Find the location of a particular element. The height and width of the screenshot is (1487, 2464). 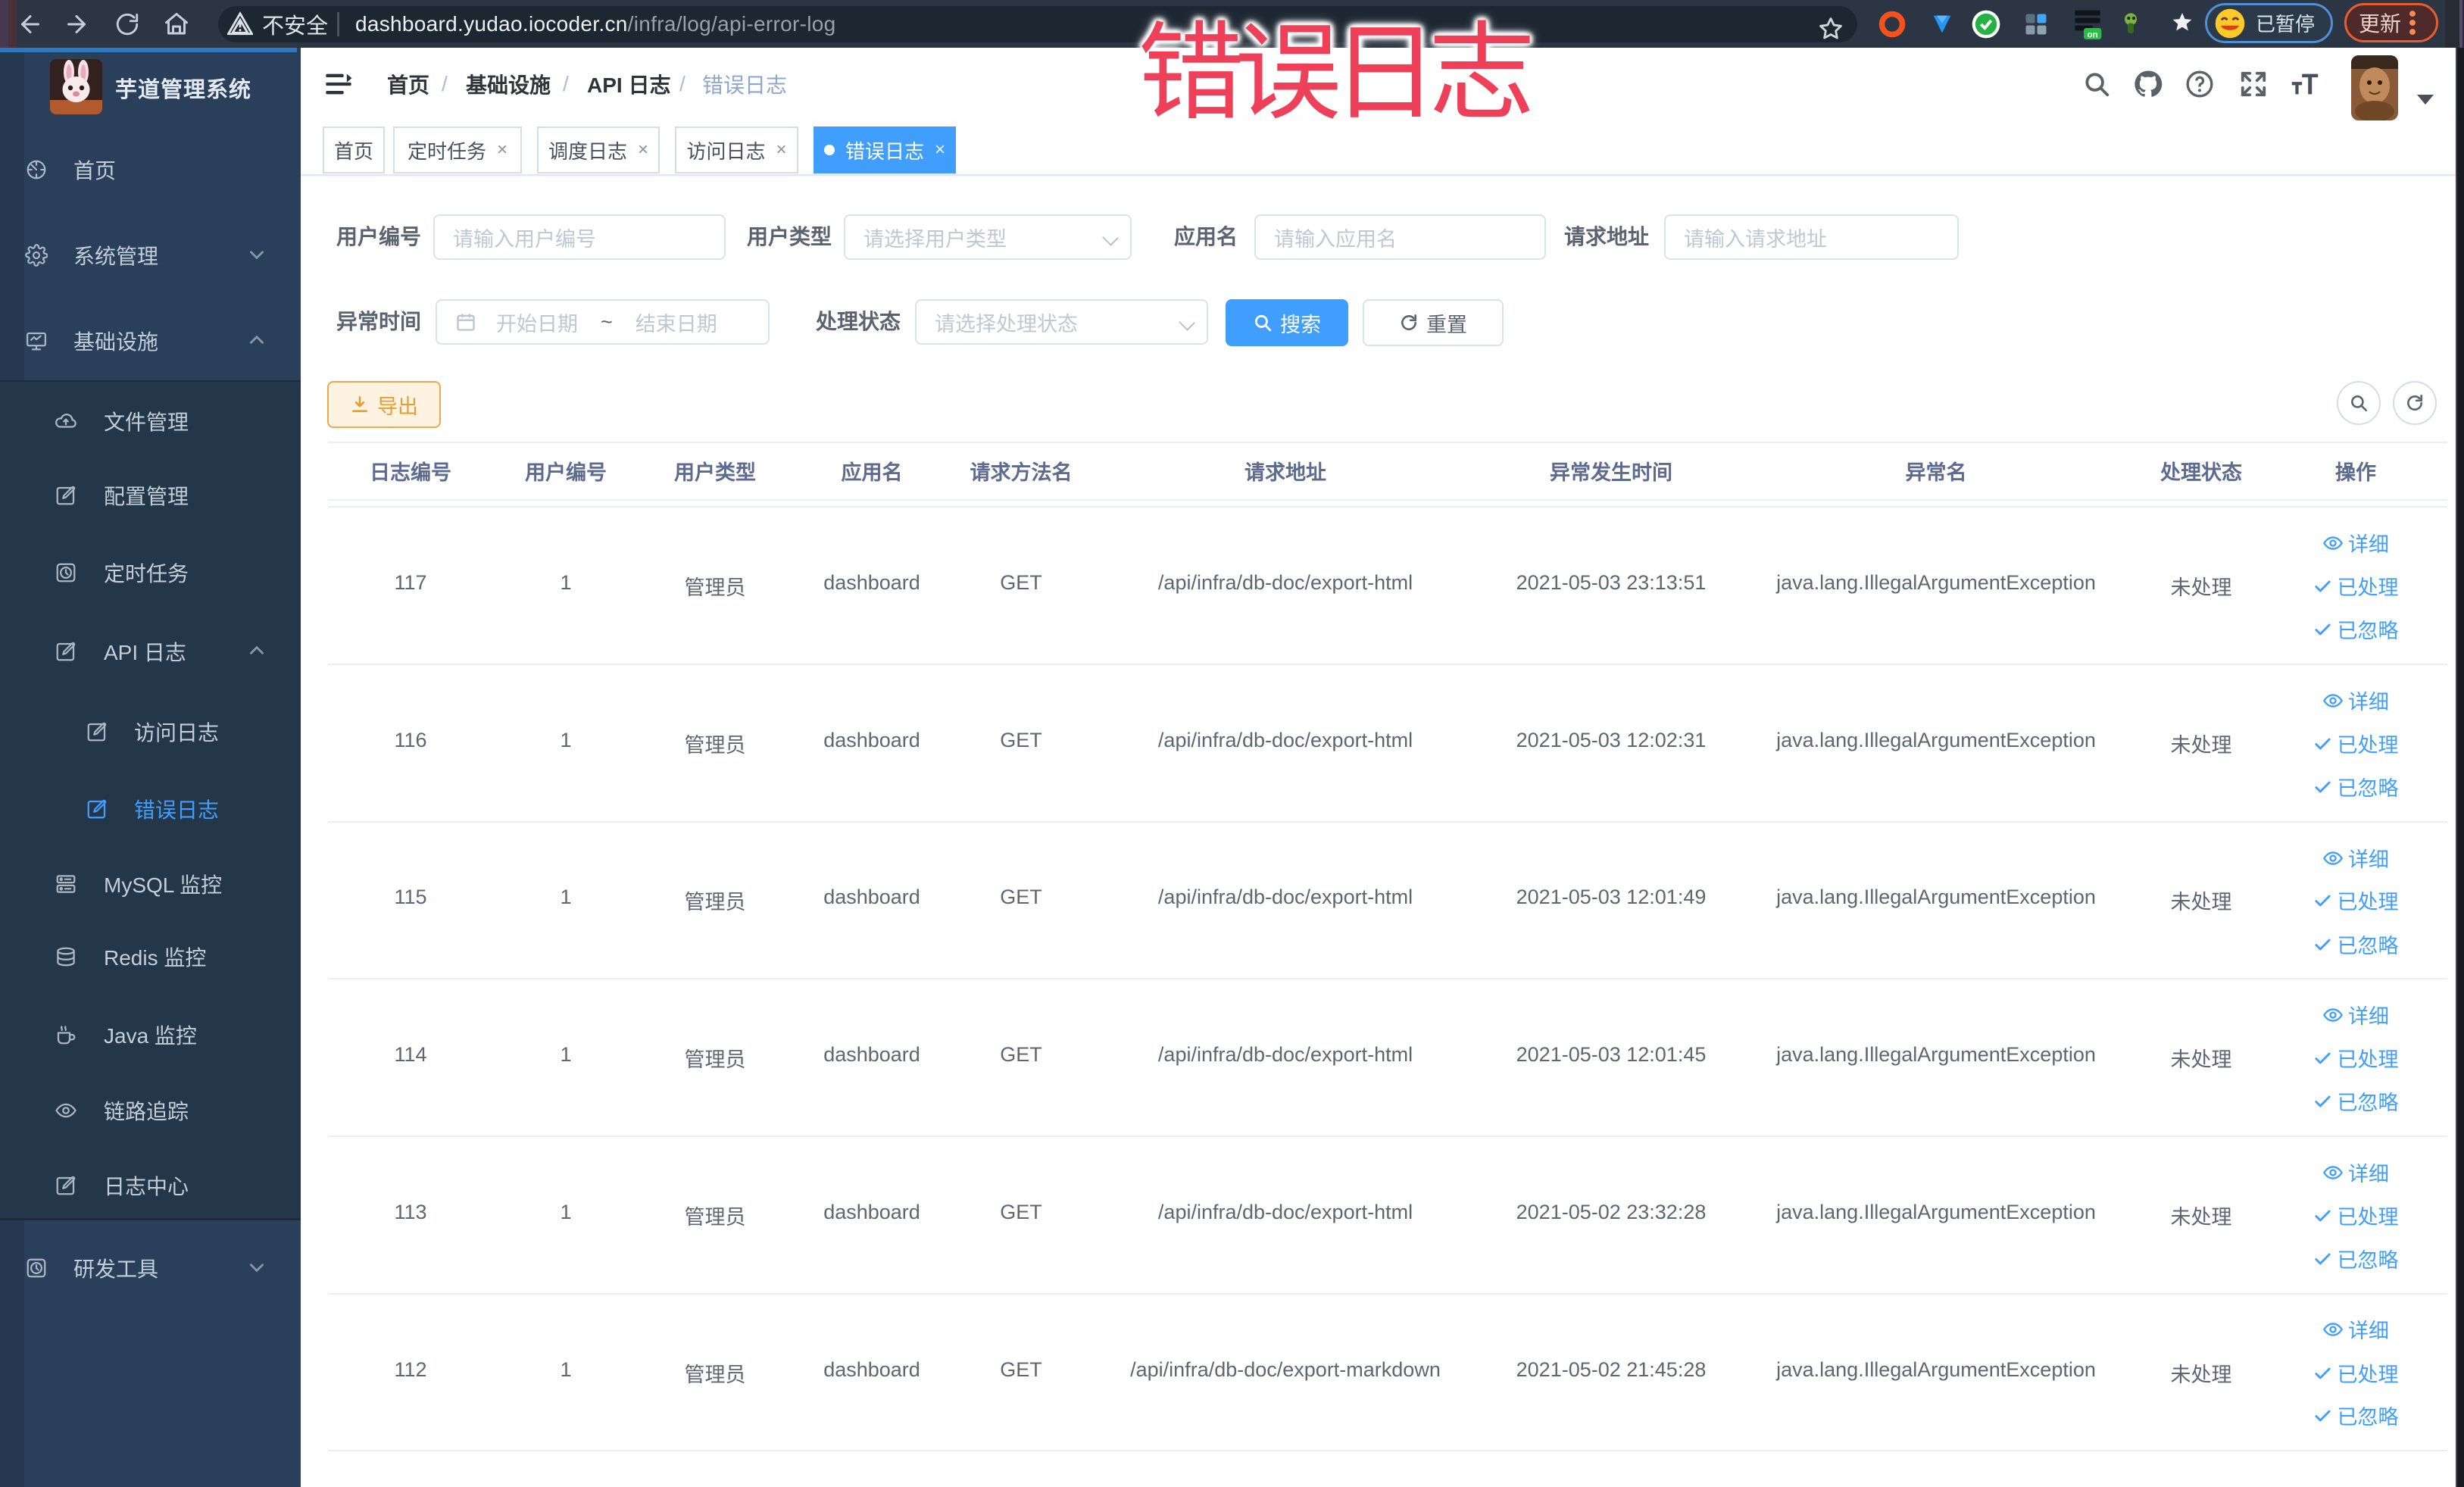

svg-text: on is located at coordinates (2093, 35).